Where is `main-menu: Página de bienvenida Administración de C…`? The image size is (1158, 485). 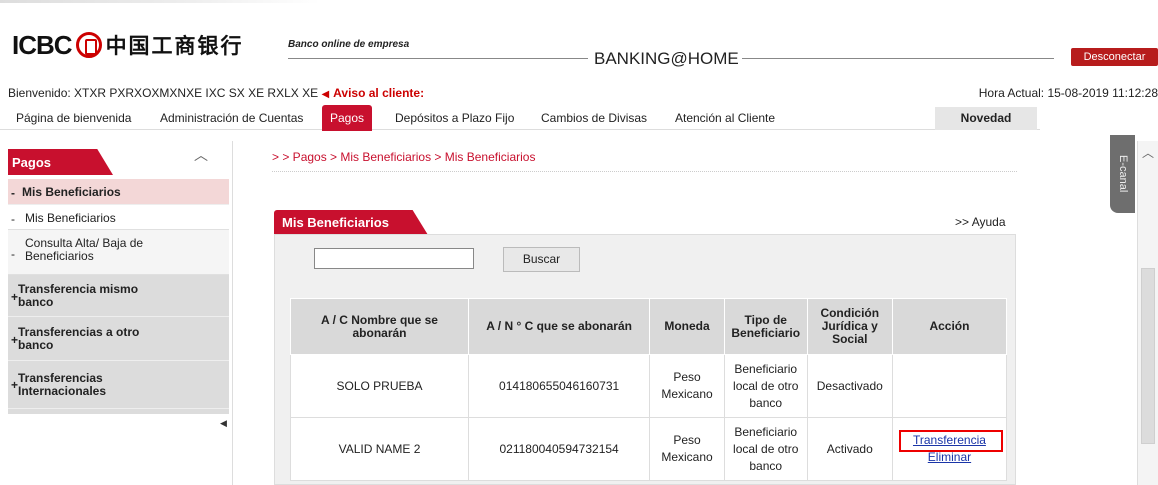 main-menu: Página de bienvenida Administración de C… is located at coordinates (520, 118).